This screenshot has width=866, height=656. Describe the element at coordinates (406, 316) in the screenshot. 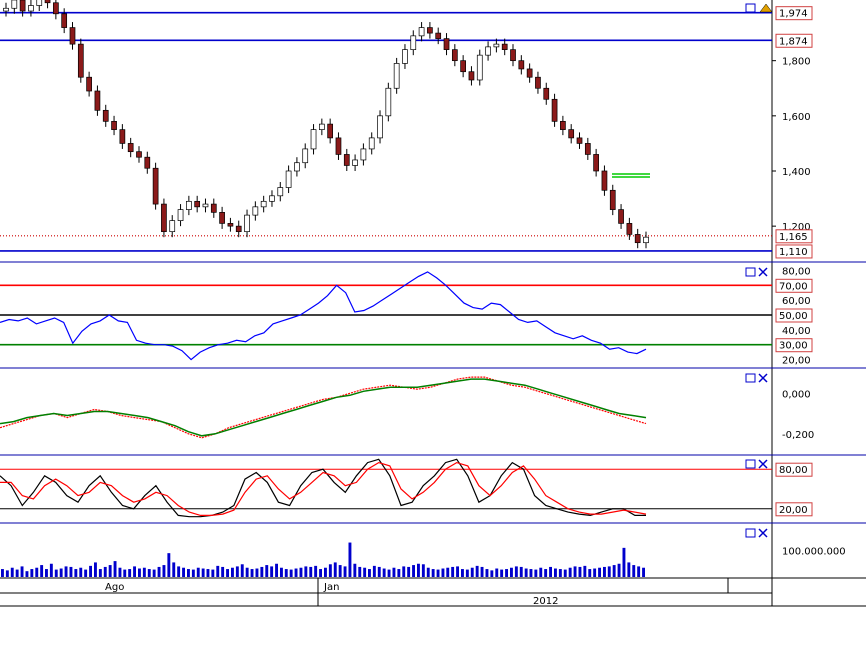

I see `rsi-panel: 80,00 60,00 40,00 20,00 70,00 50,00 30,00` at that location.